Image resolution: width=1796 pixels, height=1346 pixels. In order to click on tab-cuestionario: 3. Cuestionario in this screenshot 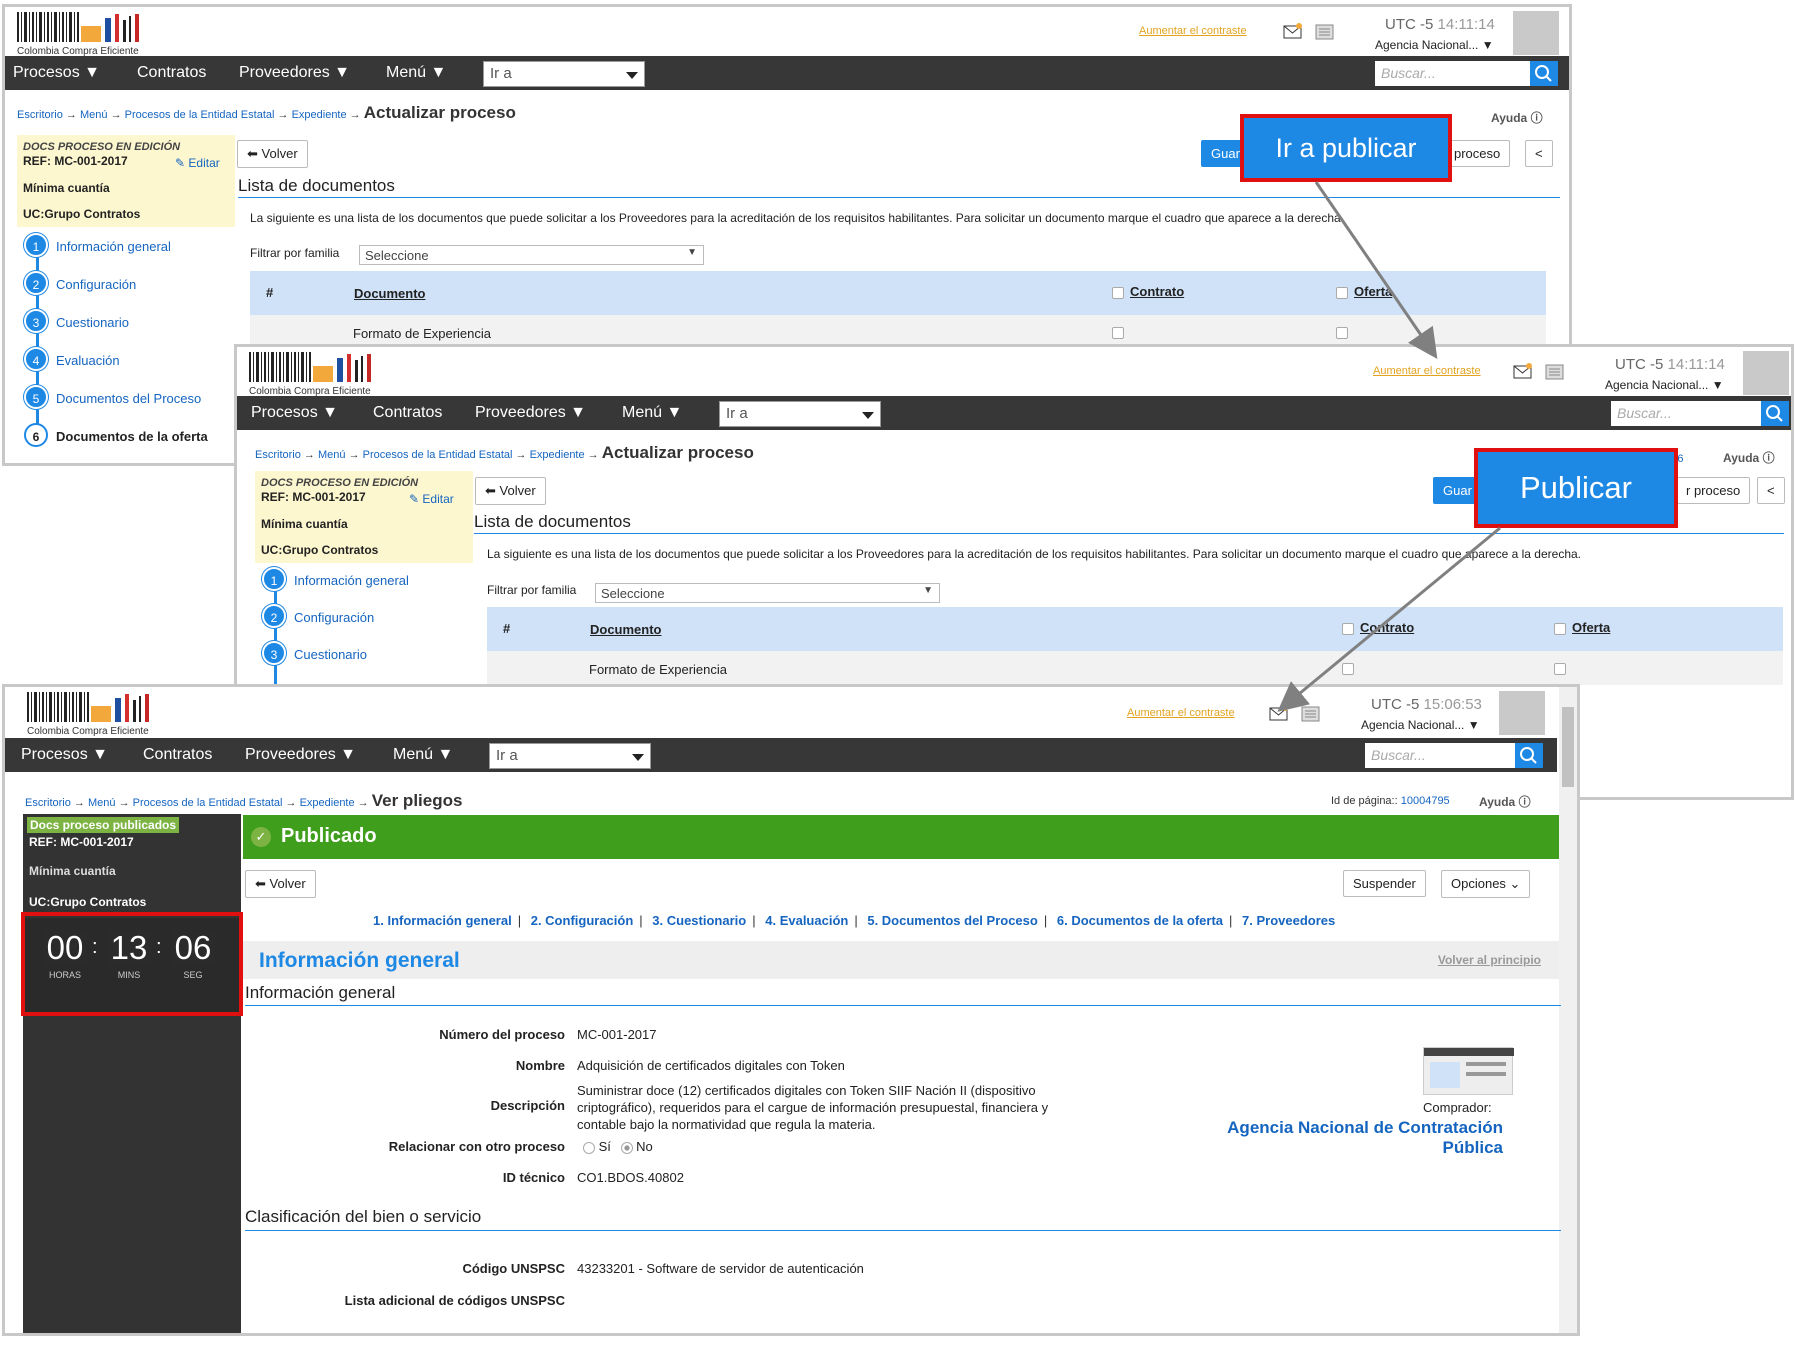, I will do `click(699, 920)`.